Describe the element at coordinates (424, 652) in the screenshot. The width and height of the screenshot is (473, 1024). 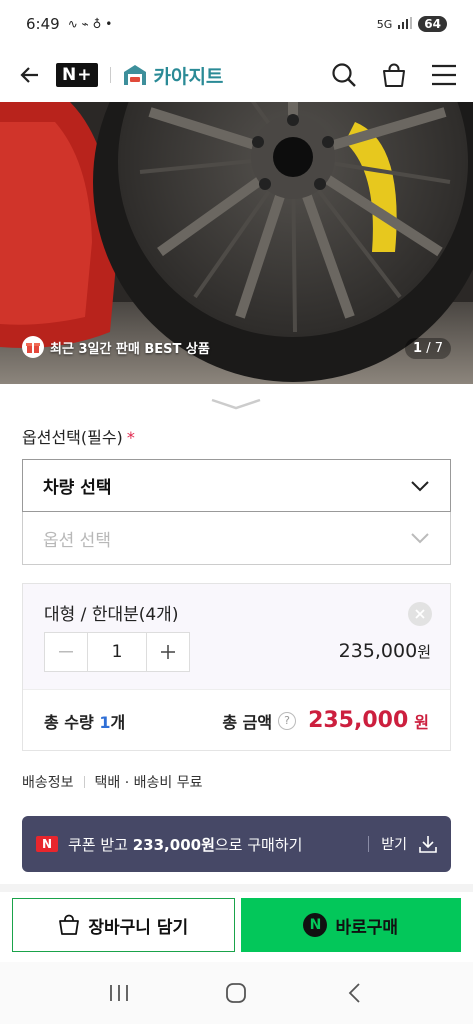
I see `option-price-unit: 원` at that location.